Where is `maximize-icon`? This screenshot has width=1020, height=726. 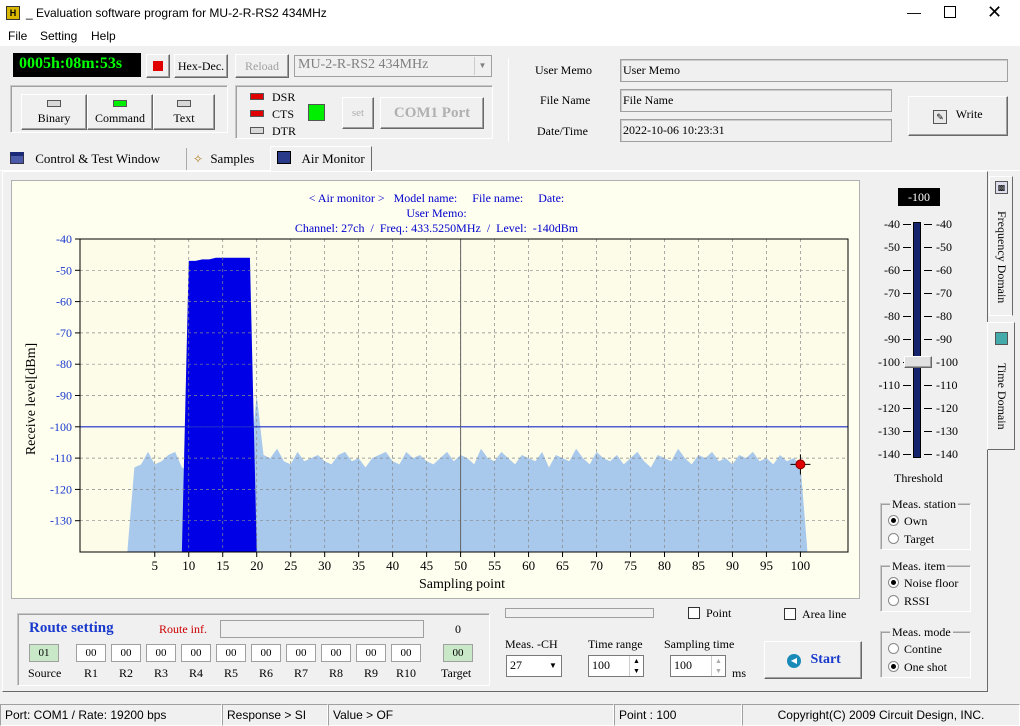
maximize-icon is located at coordinates (950, 12).